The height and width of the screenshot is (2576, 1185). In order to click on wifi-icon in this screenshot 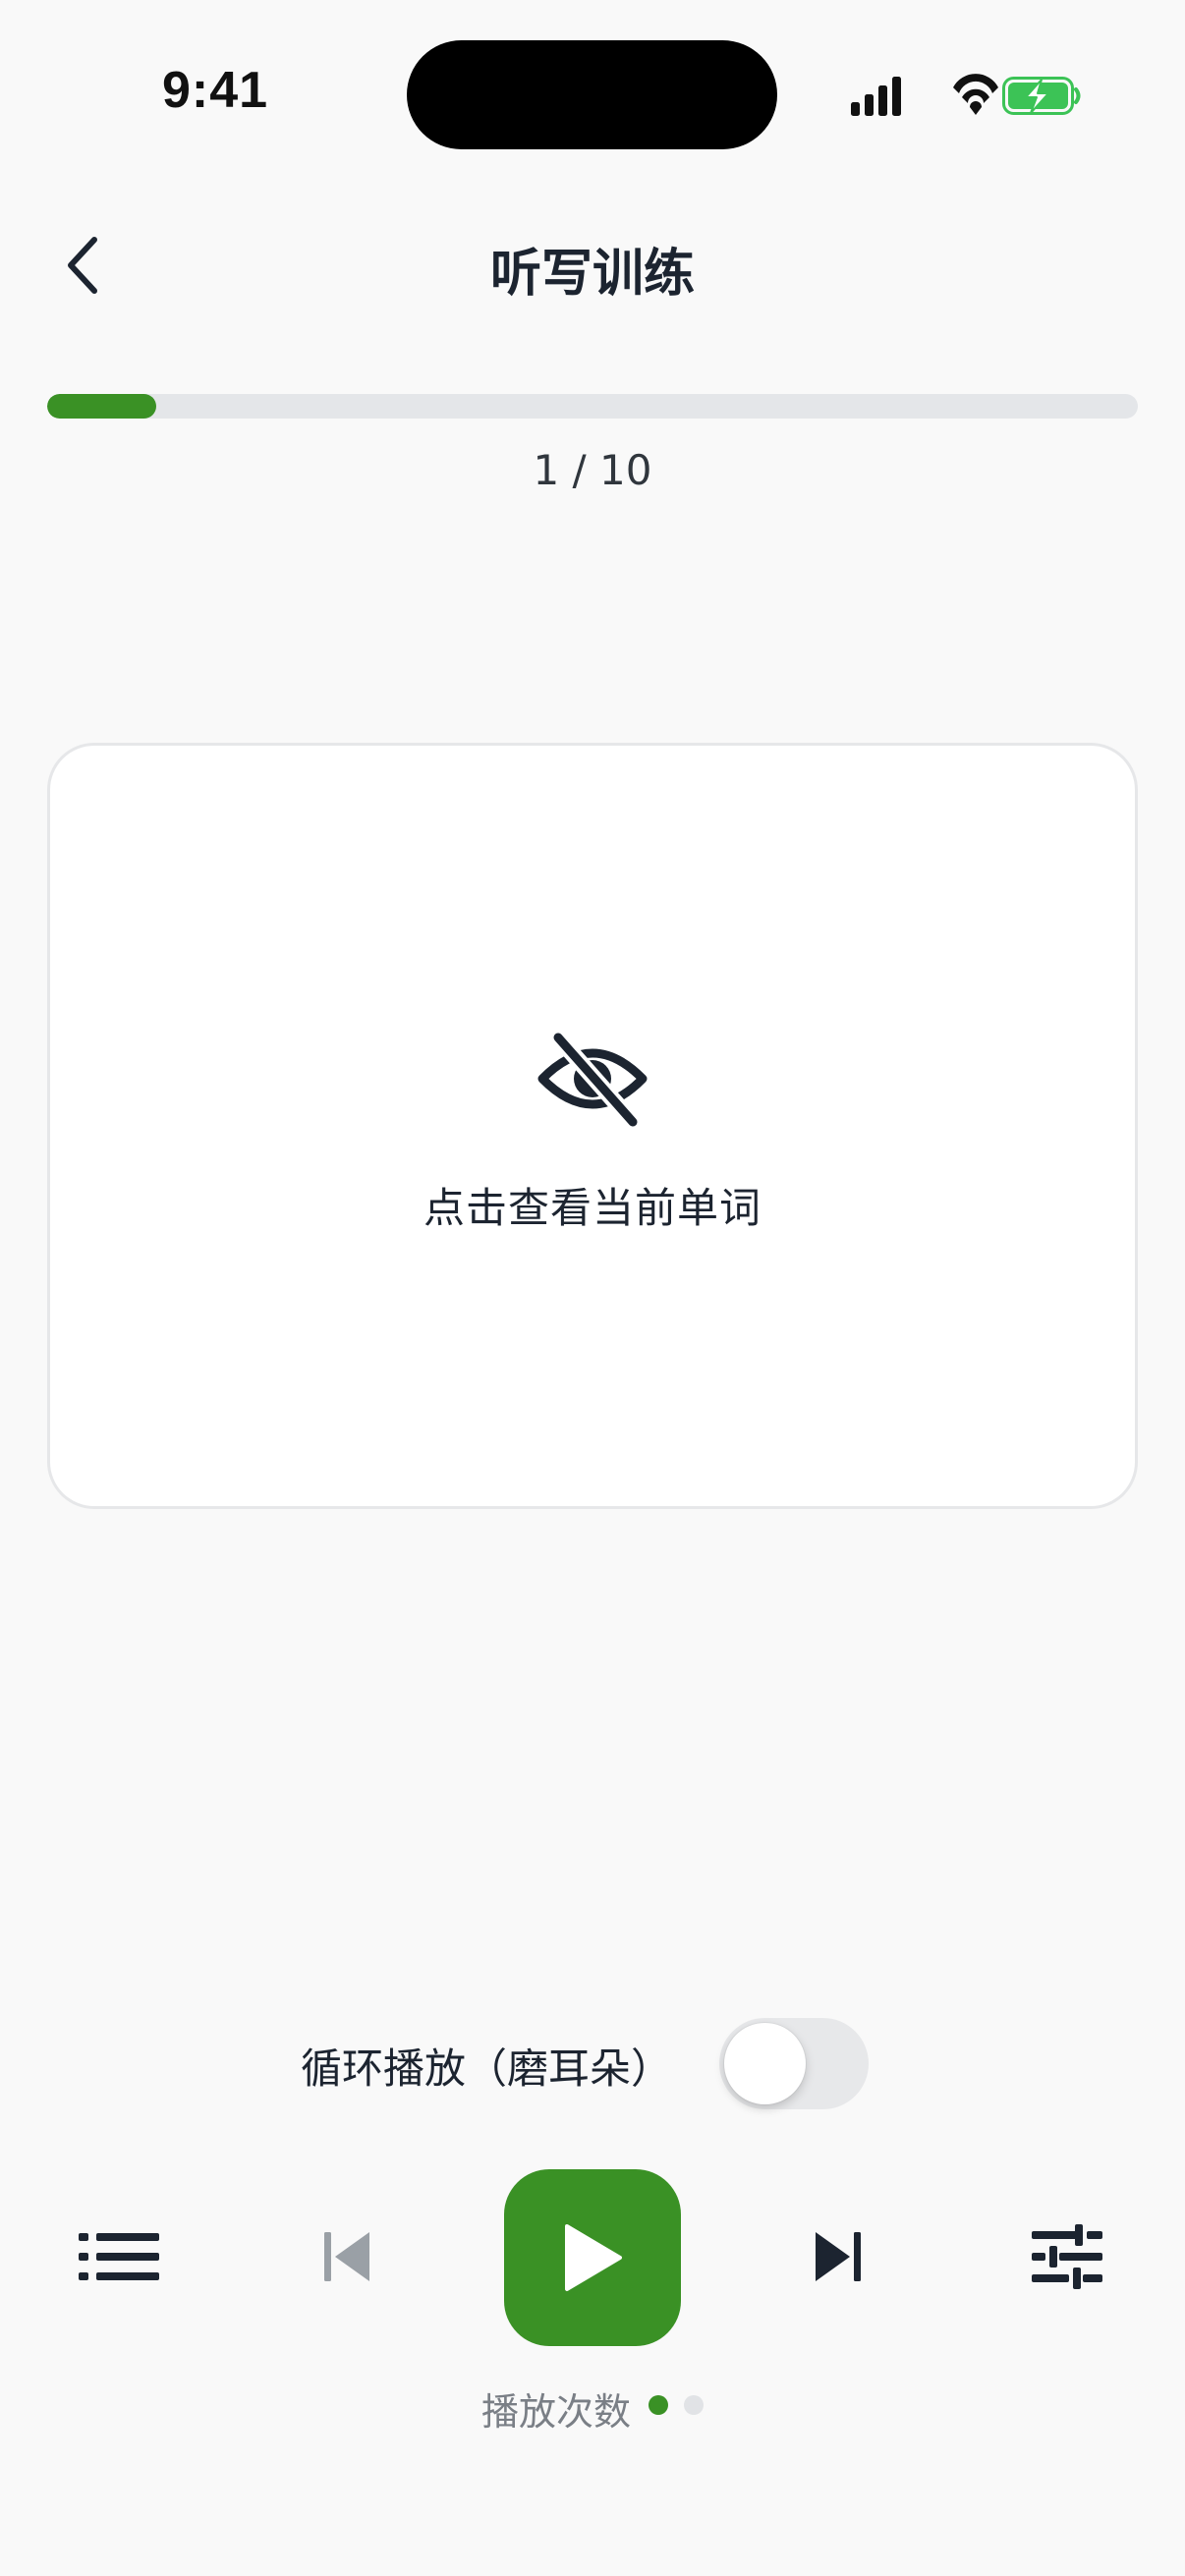, I will do `click(976, 94)`.